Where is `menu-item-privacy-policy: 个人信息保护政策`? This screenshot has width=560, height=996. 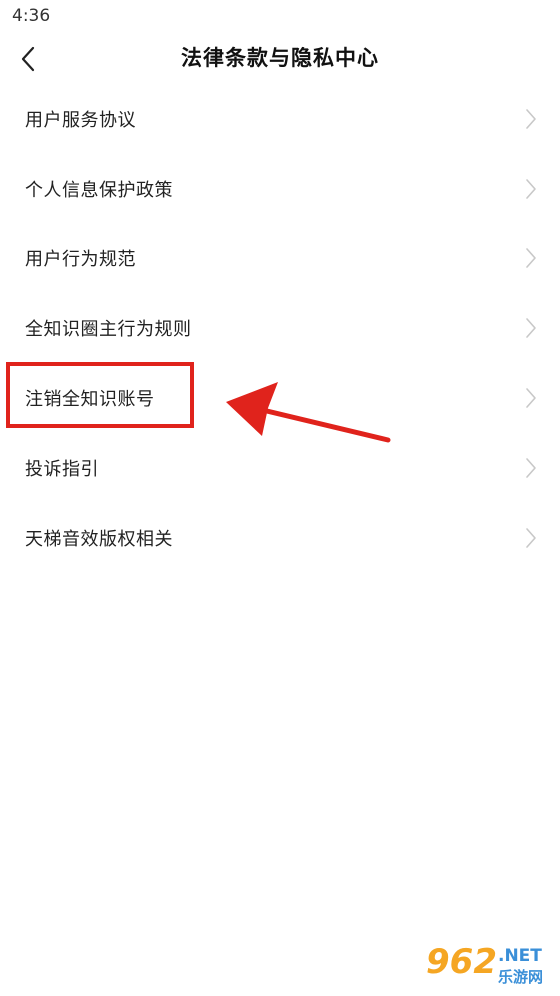
menu-item-privacy-policy: 个人信息保护政策 is located at coordinates (280, 189).